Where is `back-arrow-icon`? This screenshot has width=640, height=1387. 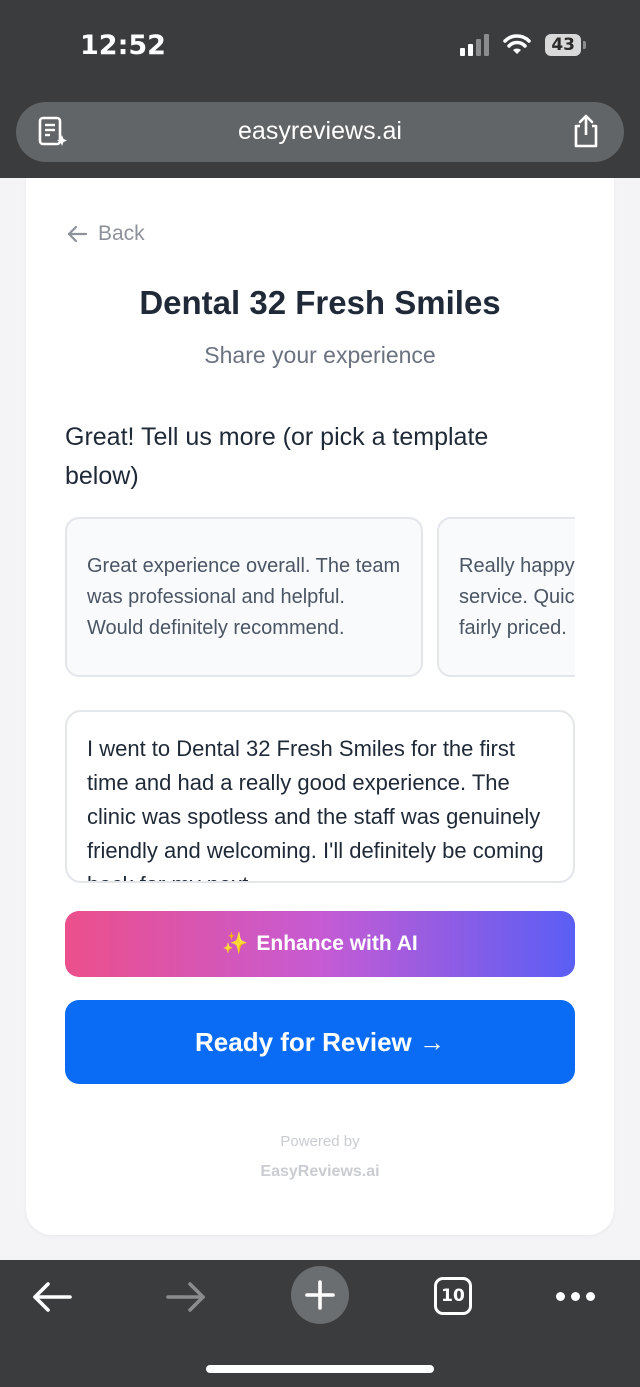
back-arrow-icon is located at coordinates (52, 1297).